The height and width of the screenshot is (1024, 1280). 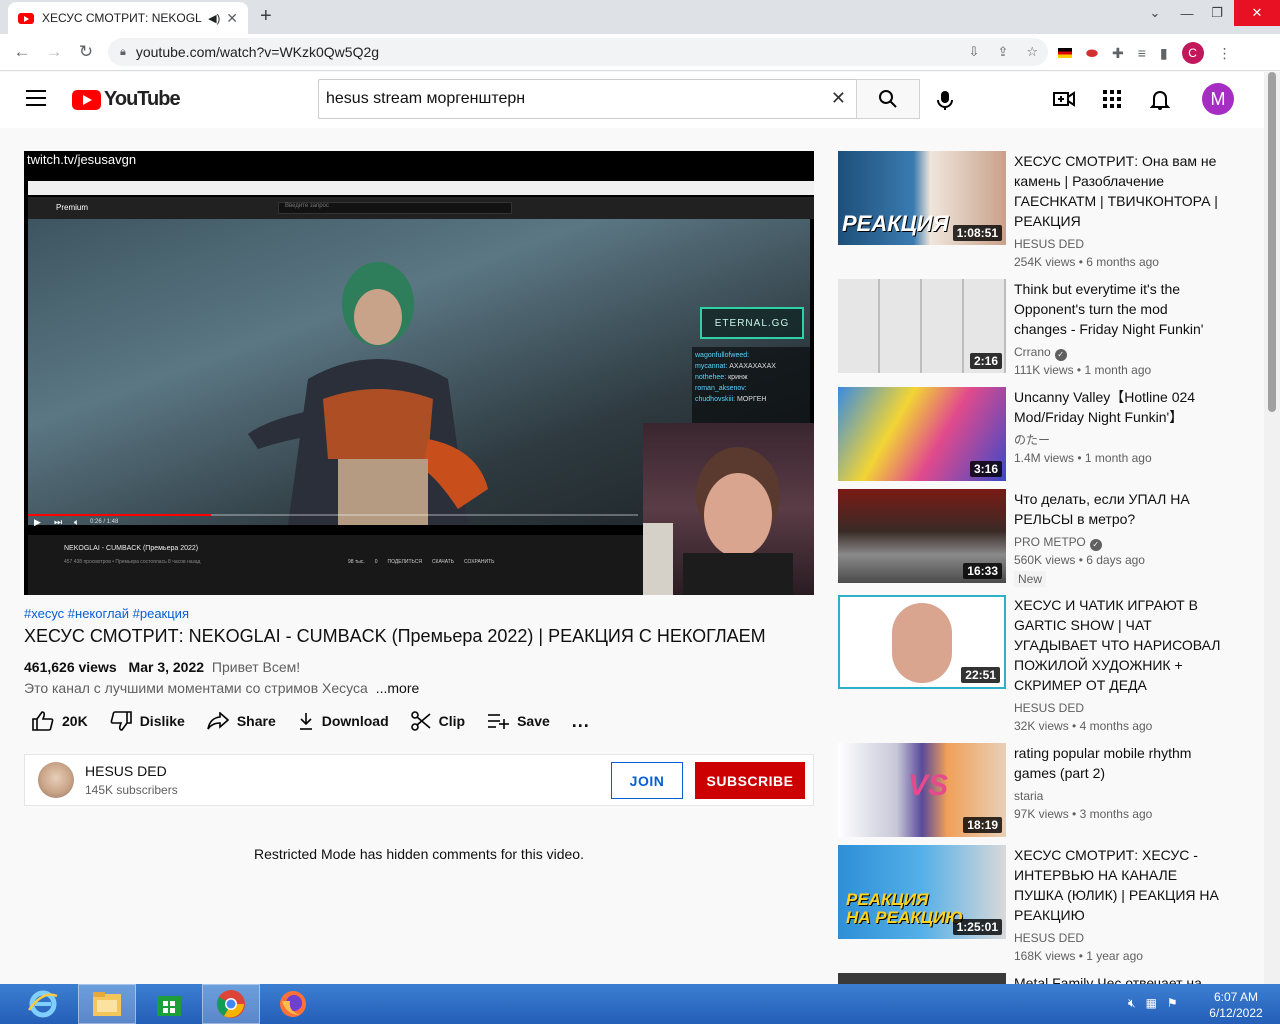 What do you see at coordinates (587, 99) in the screenshot?
I see `search-input: hesus stream моргенштерн ✕` at bounding box center [587, 99].